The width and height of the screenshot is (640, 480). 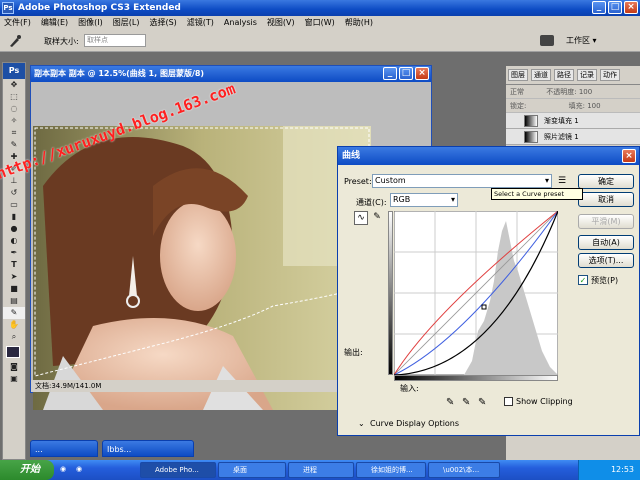 What do you see at coordinates (14, 229) in the screenshot?
I see `blur-tool-icon: ●` at bounding box center [14, 229].